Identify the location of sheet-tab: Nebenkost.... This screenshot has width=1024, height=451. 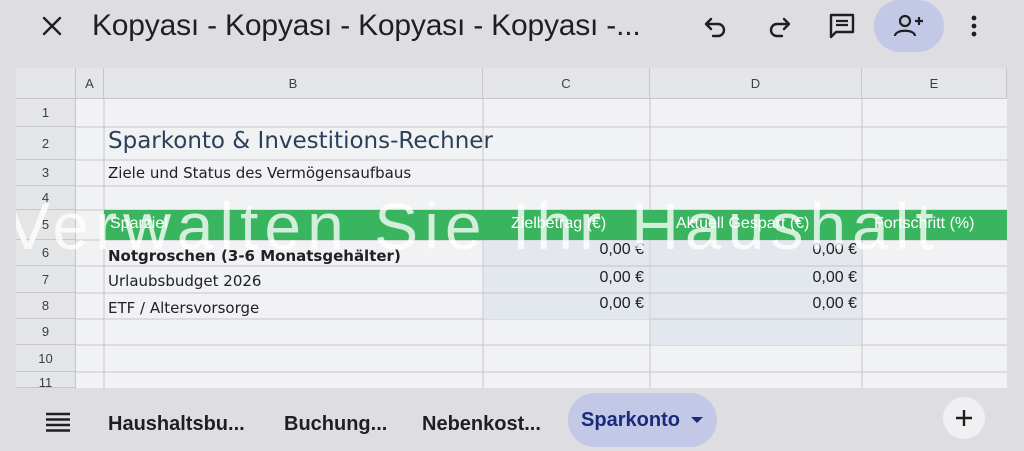
(481, 424).